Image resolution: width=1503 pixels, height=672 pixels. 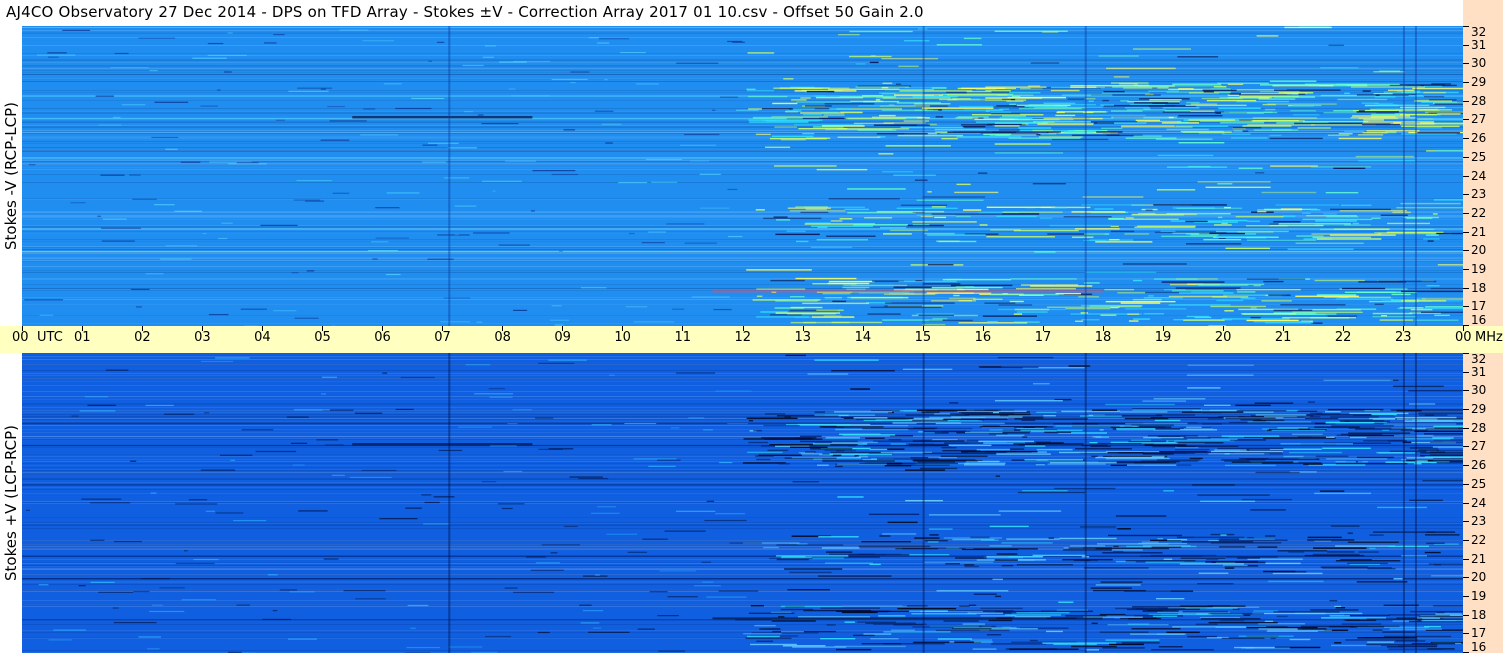 I want to click on event-band, so click(x=907, y=618).